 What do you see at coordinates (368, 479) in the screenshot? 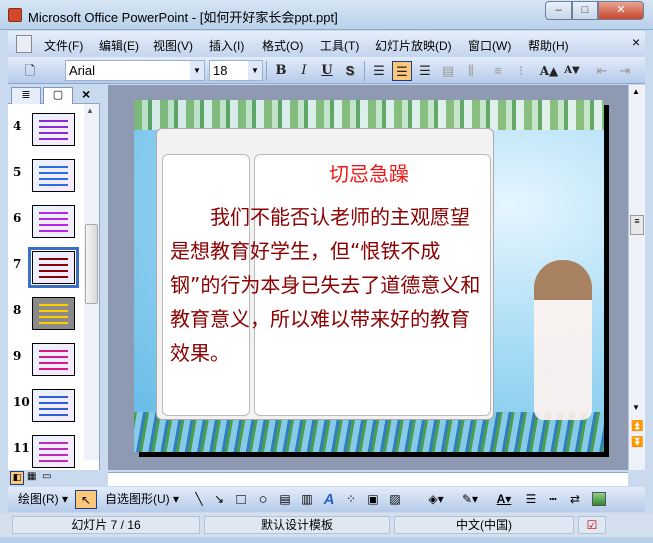
I see `notes-pane` at bounding box center [368, 479].